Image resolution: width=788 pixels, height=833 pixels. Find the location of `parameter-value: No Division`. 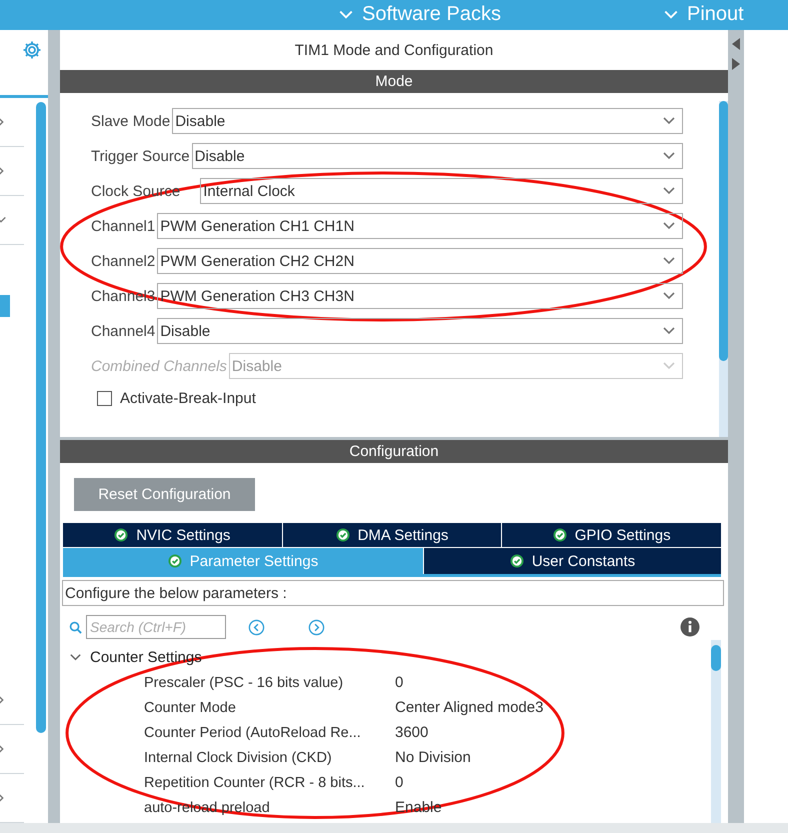

parameter-value: No Division is located at coordinates (433, 757).